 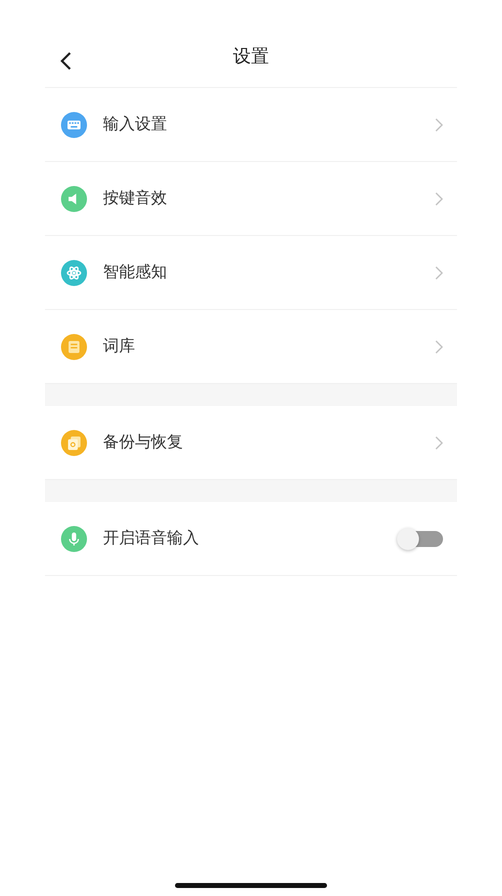 I want to click on microphone-icon, so click(x=74, y=539).